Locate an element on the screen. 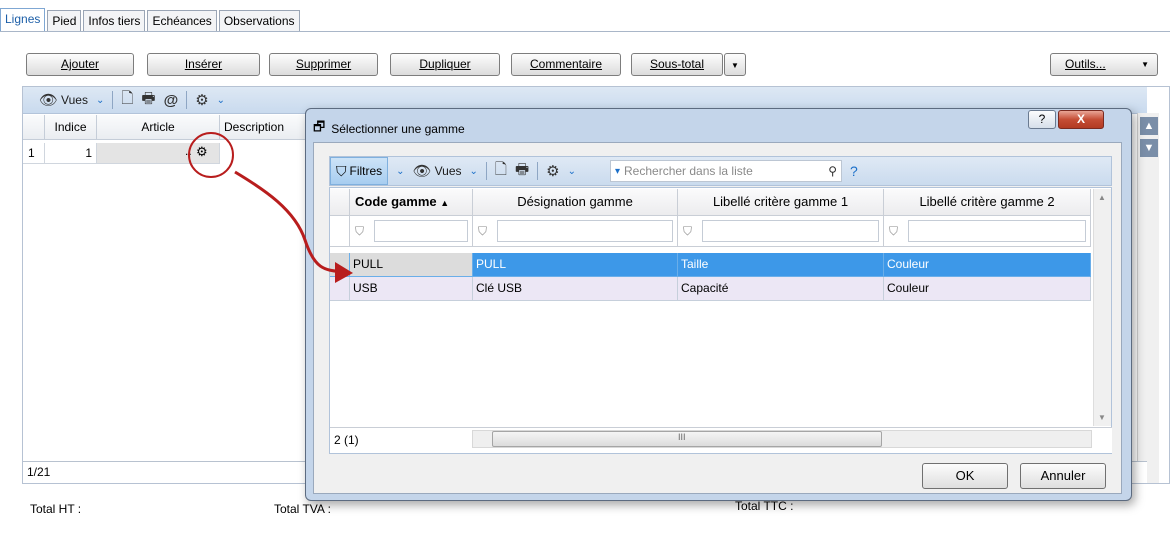 The width and height of the screenshot is (1170, 535). total-ht-label: Total HT : is located at coordinates (56, 509).